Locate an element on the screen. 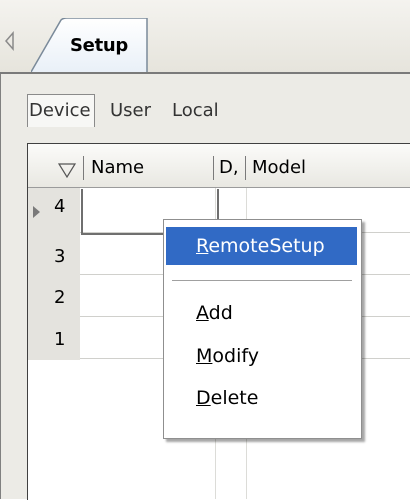  table-row: 4 is located at coordinates (59, 206).